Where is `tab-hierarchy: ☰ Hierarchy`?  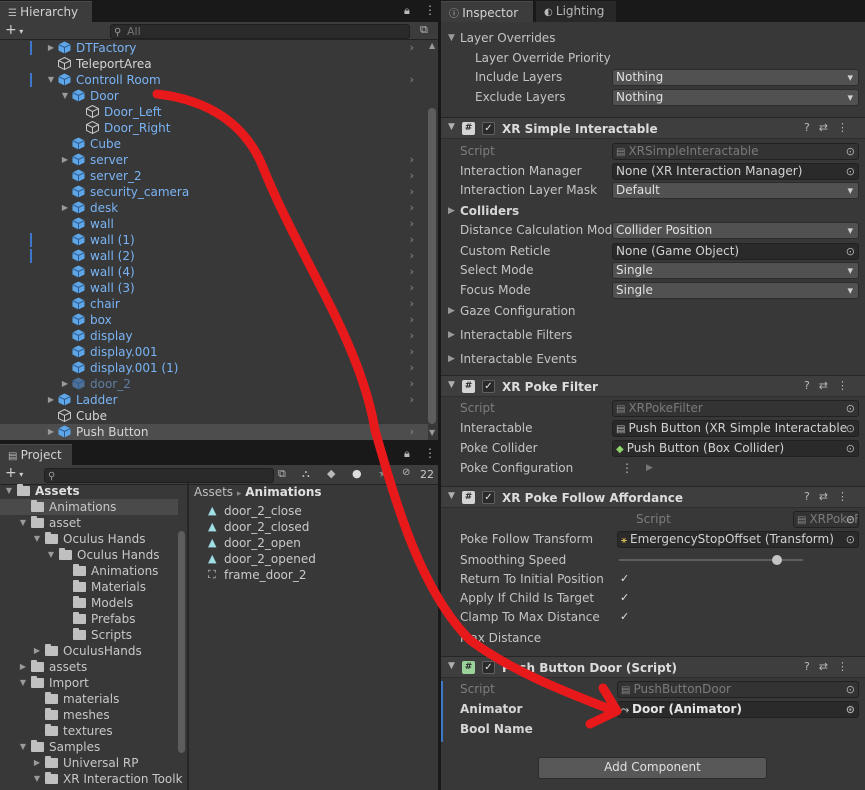
tab-hierarchy: ☰ Hierarchy is located at coordinates (46, 11).